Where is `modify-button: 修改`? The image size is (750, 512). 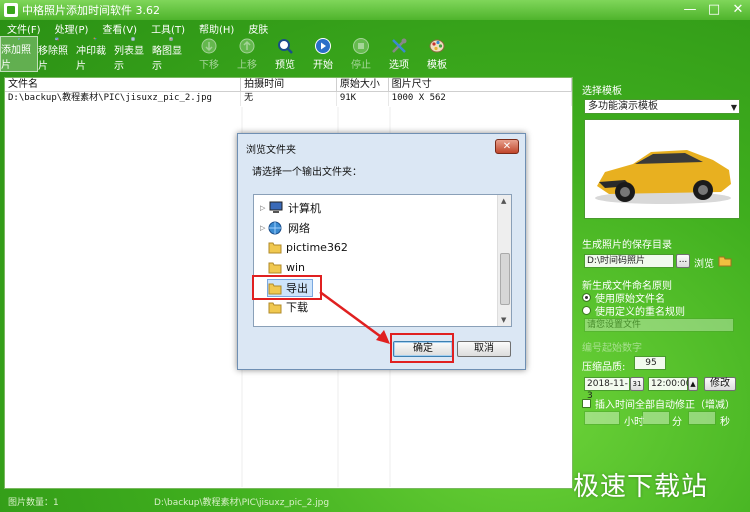
modify-button: 修改 is located at coordinates (720, 384).